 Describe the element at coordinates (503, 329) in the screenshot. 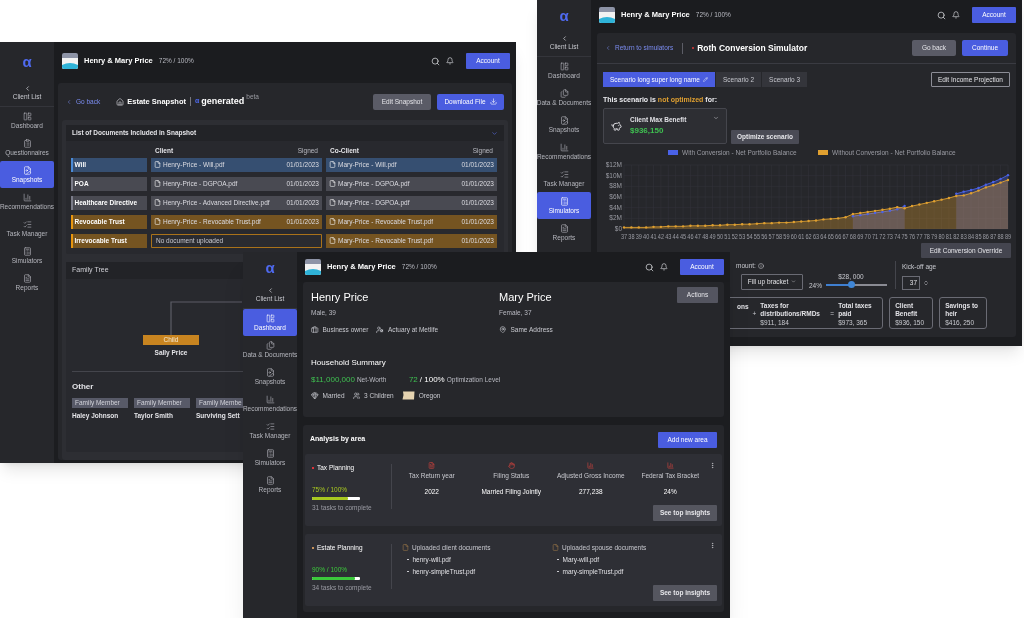

I see `map-pin-icon` at that location.